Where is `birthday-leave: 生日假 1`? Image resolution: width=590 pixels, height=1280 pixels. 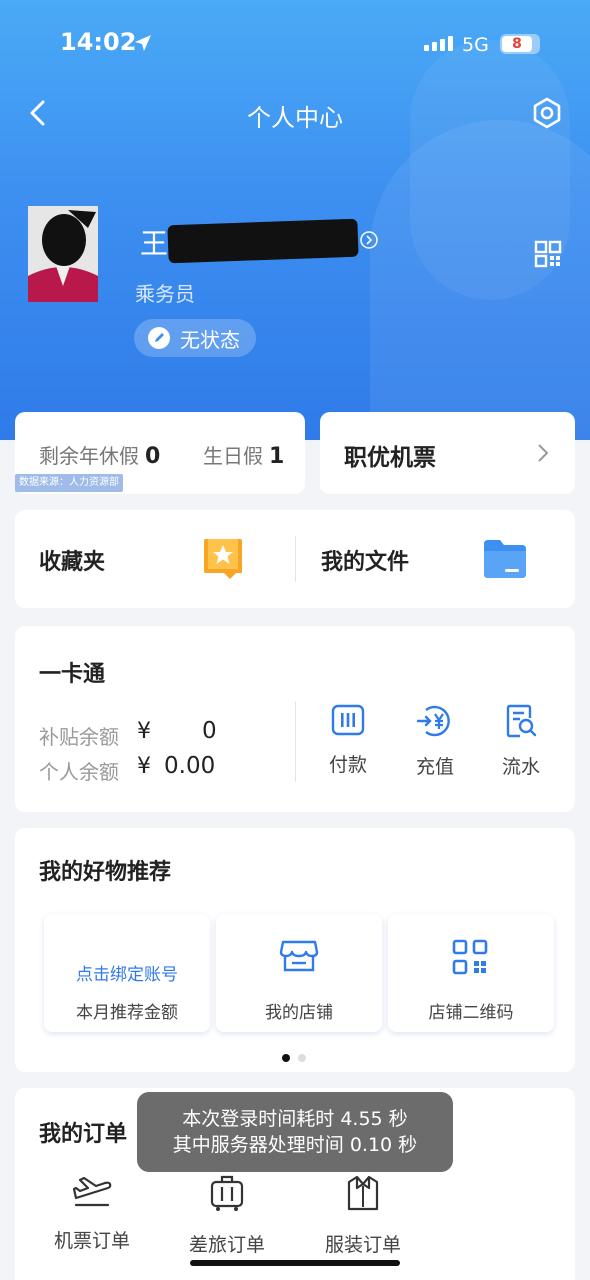 birthday-leave: 生日假 1 is located at coordinates (243, 454).